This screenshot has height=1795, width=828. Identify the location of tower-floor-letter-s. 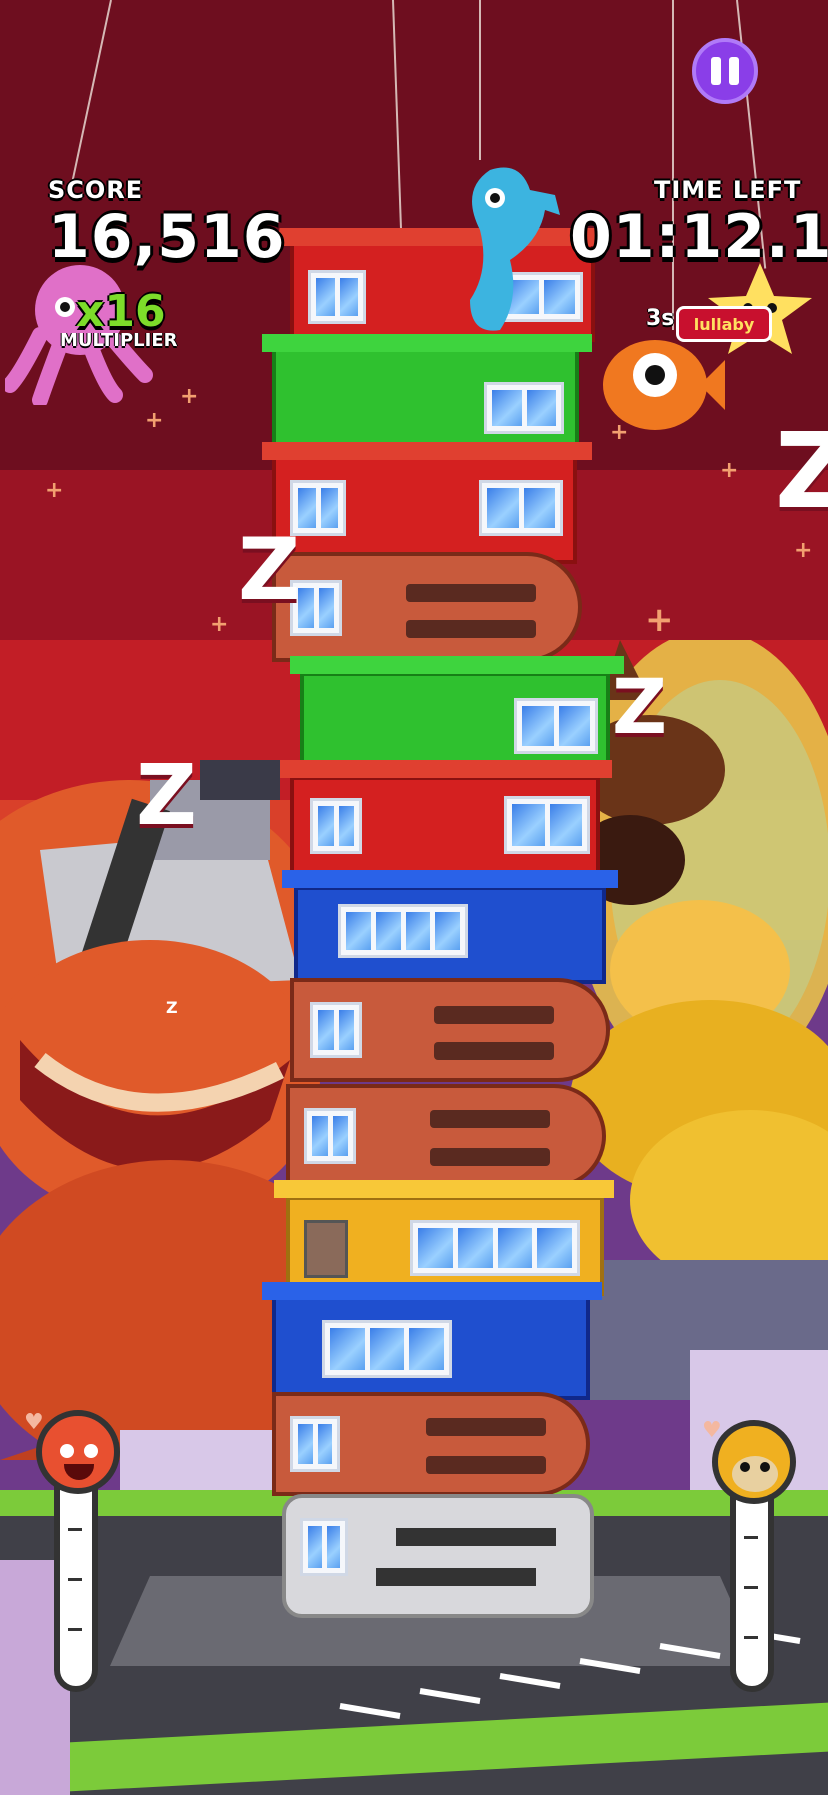
(438, 1556).